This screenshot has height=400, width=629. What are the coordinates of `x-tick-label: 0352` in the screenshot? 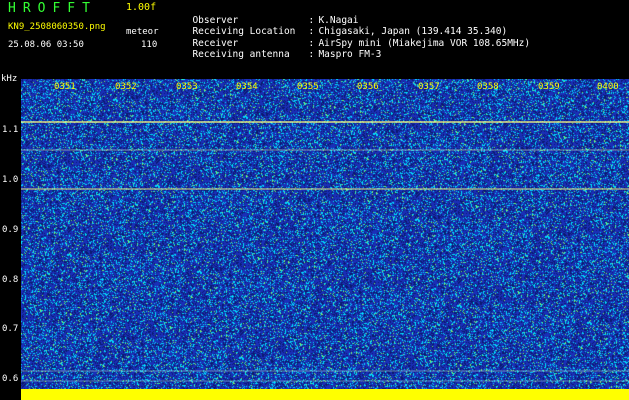 It's located at (126, 87).